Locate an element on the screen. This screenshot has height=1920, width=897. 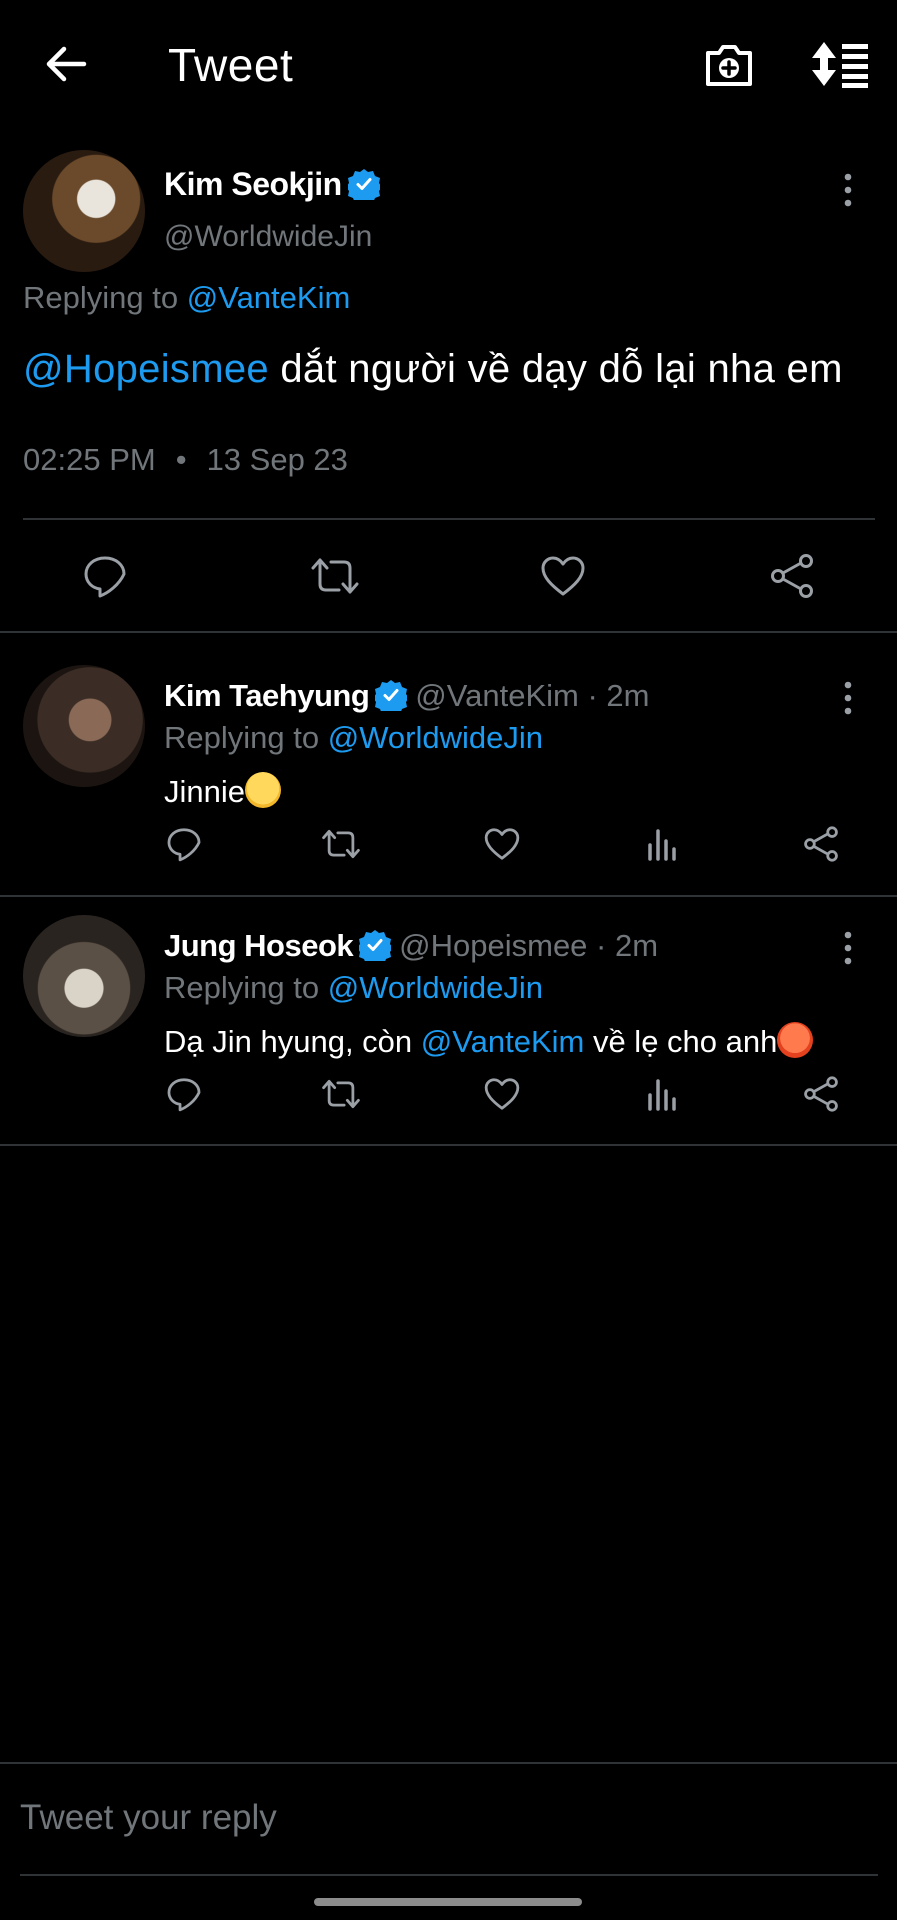
reply-body-end: về lẹ cho anh is located at coordinates (681, 1041).